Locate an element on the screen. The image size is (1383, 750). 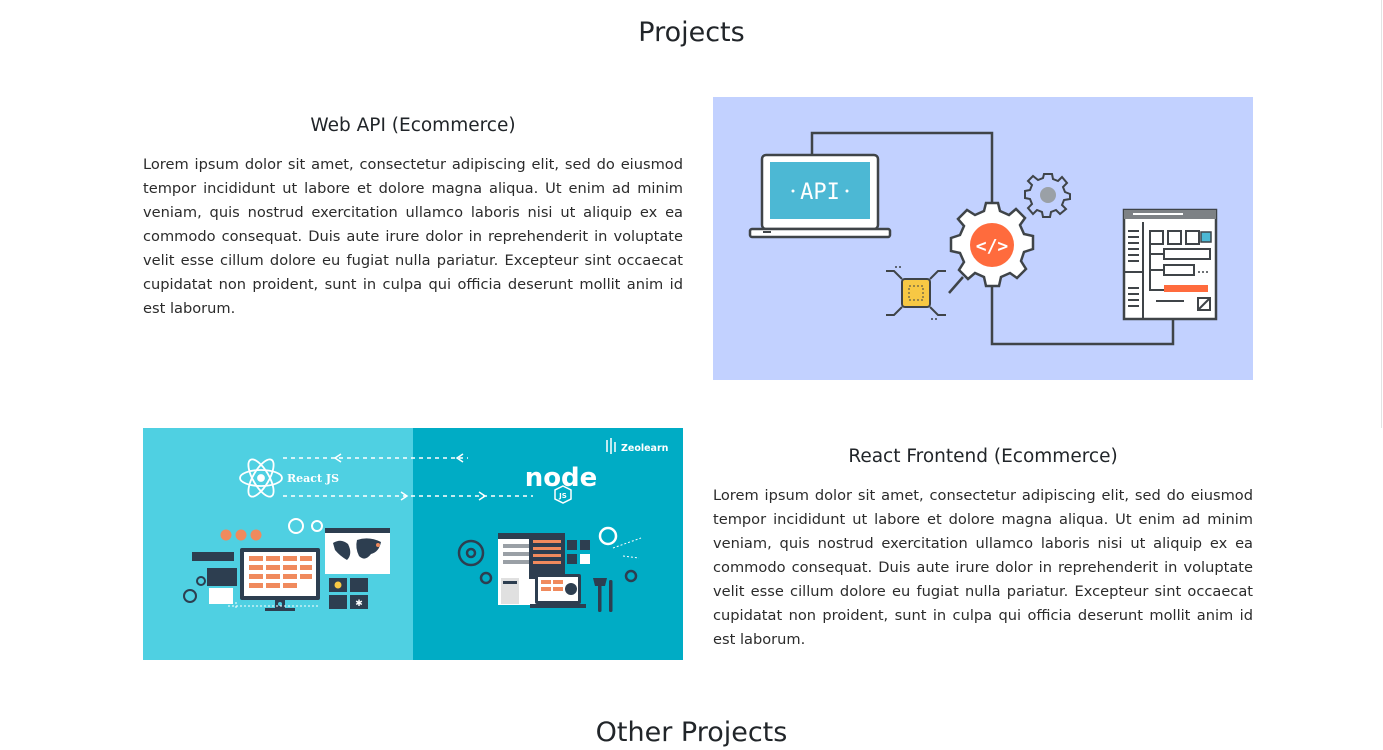
api-illustration-image: API </> is located at coordinates (983, 238).